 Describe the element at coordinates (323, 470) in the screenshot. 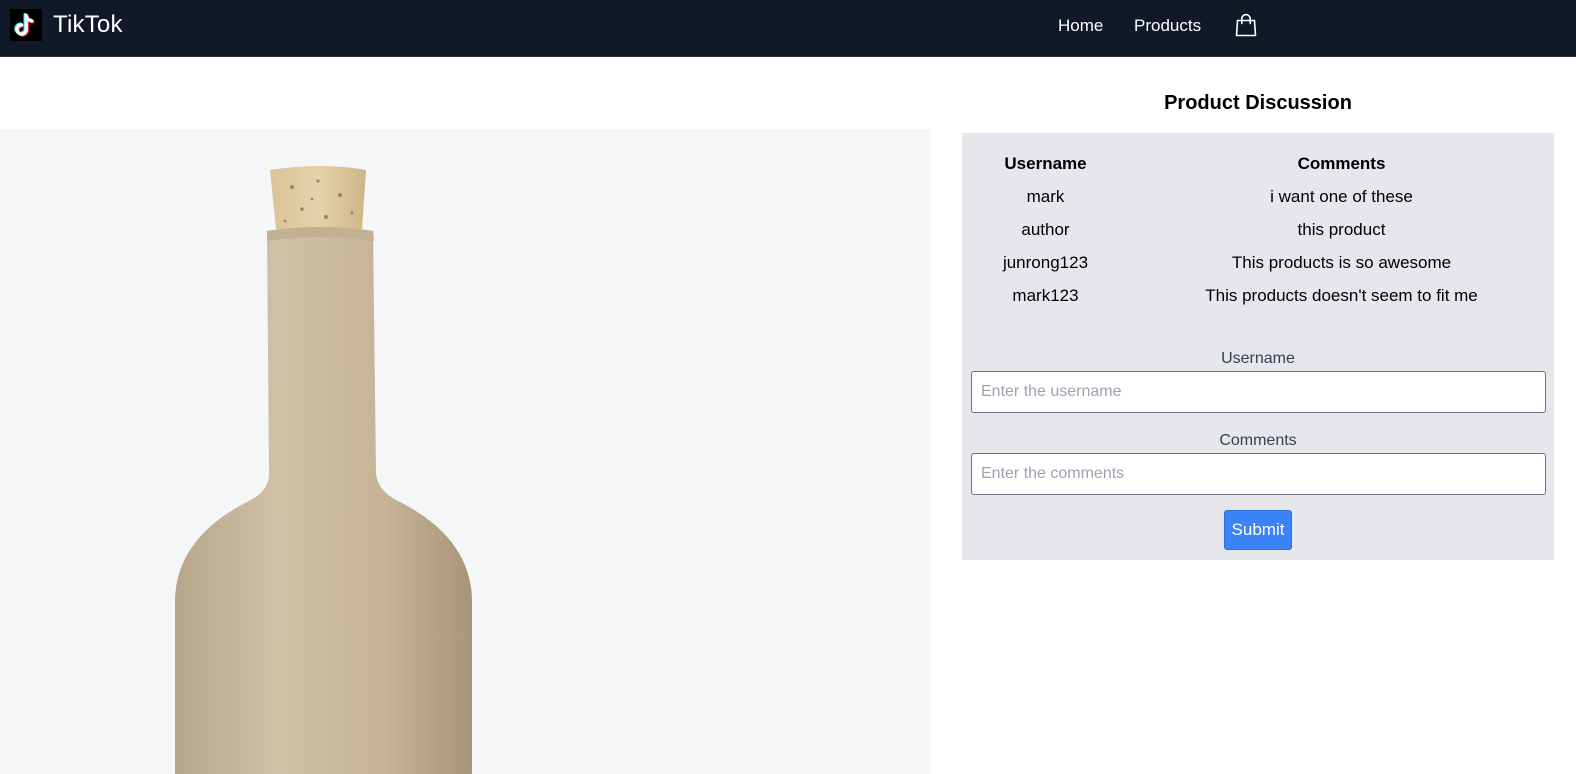

I see `product-bottle-image` at that location.